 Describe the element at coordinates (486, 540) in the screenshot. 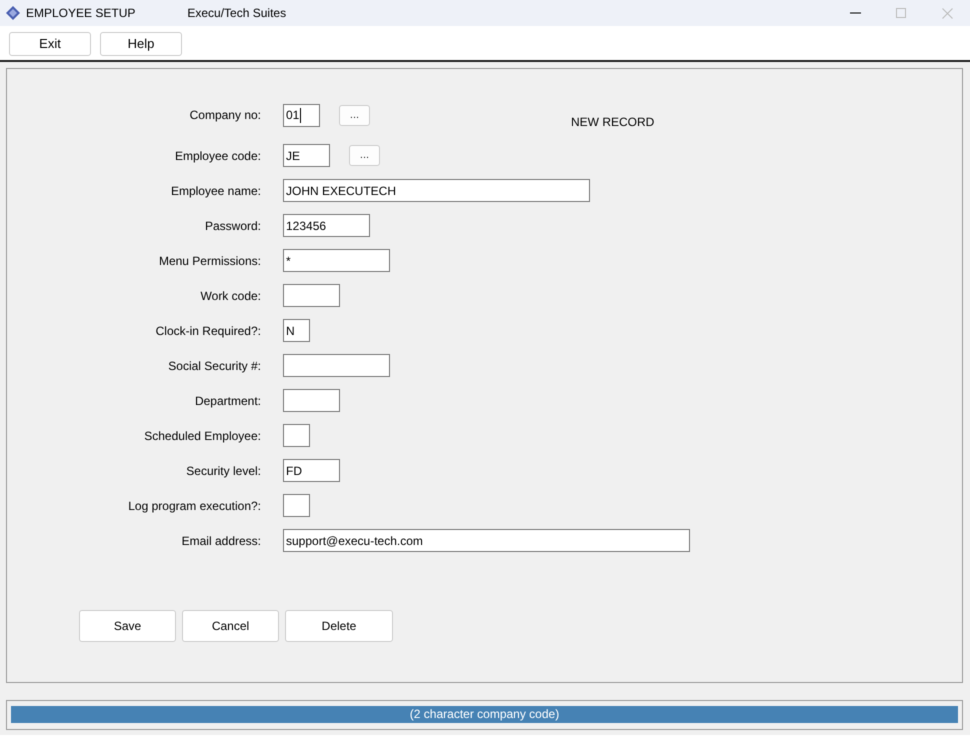

I see `input-field: support@execu-tech.com` at that location.